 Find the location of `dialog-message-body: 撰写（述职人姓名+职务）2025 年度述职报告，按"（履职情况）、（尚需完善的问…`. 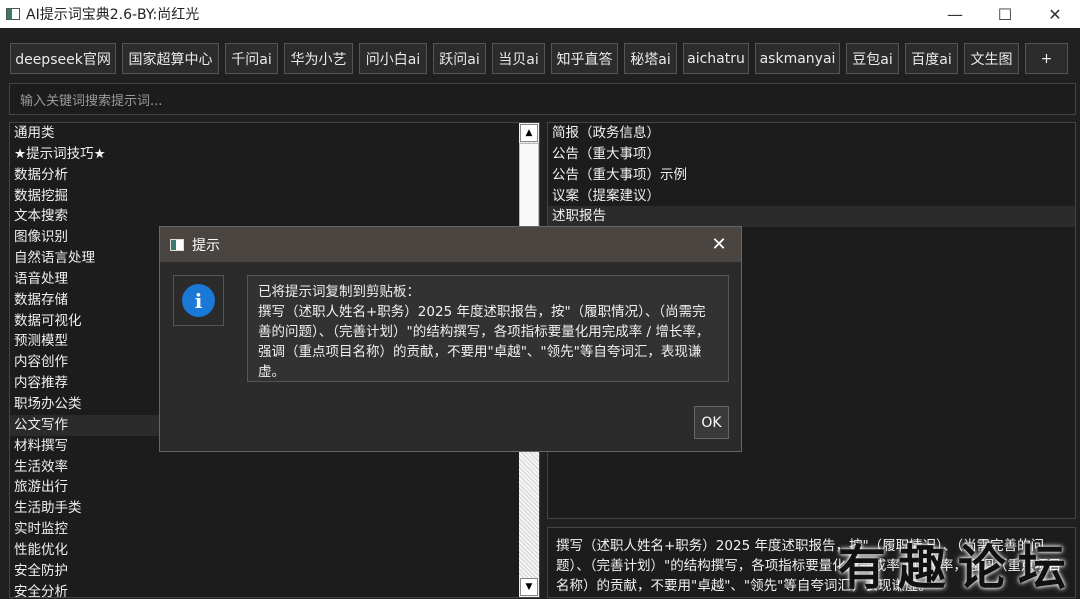

dialog-message-body: 撰写（述职人姓名+职务）2025 年度述职报告，按"（履职情况）、（尚需完善的问… is located at coordinates (484, 342).